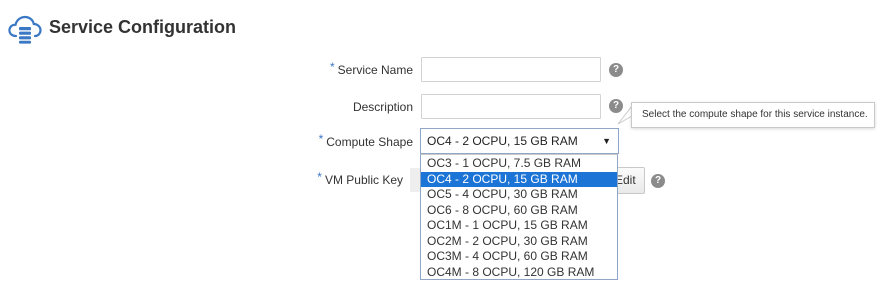 The width and height of the screenshot is (895, 300). Describe the element at coordinates (511, 69) in the screenshot. I see `service-name-input` at that location.